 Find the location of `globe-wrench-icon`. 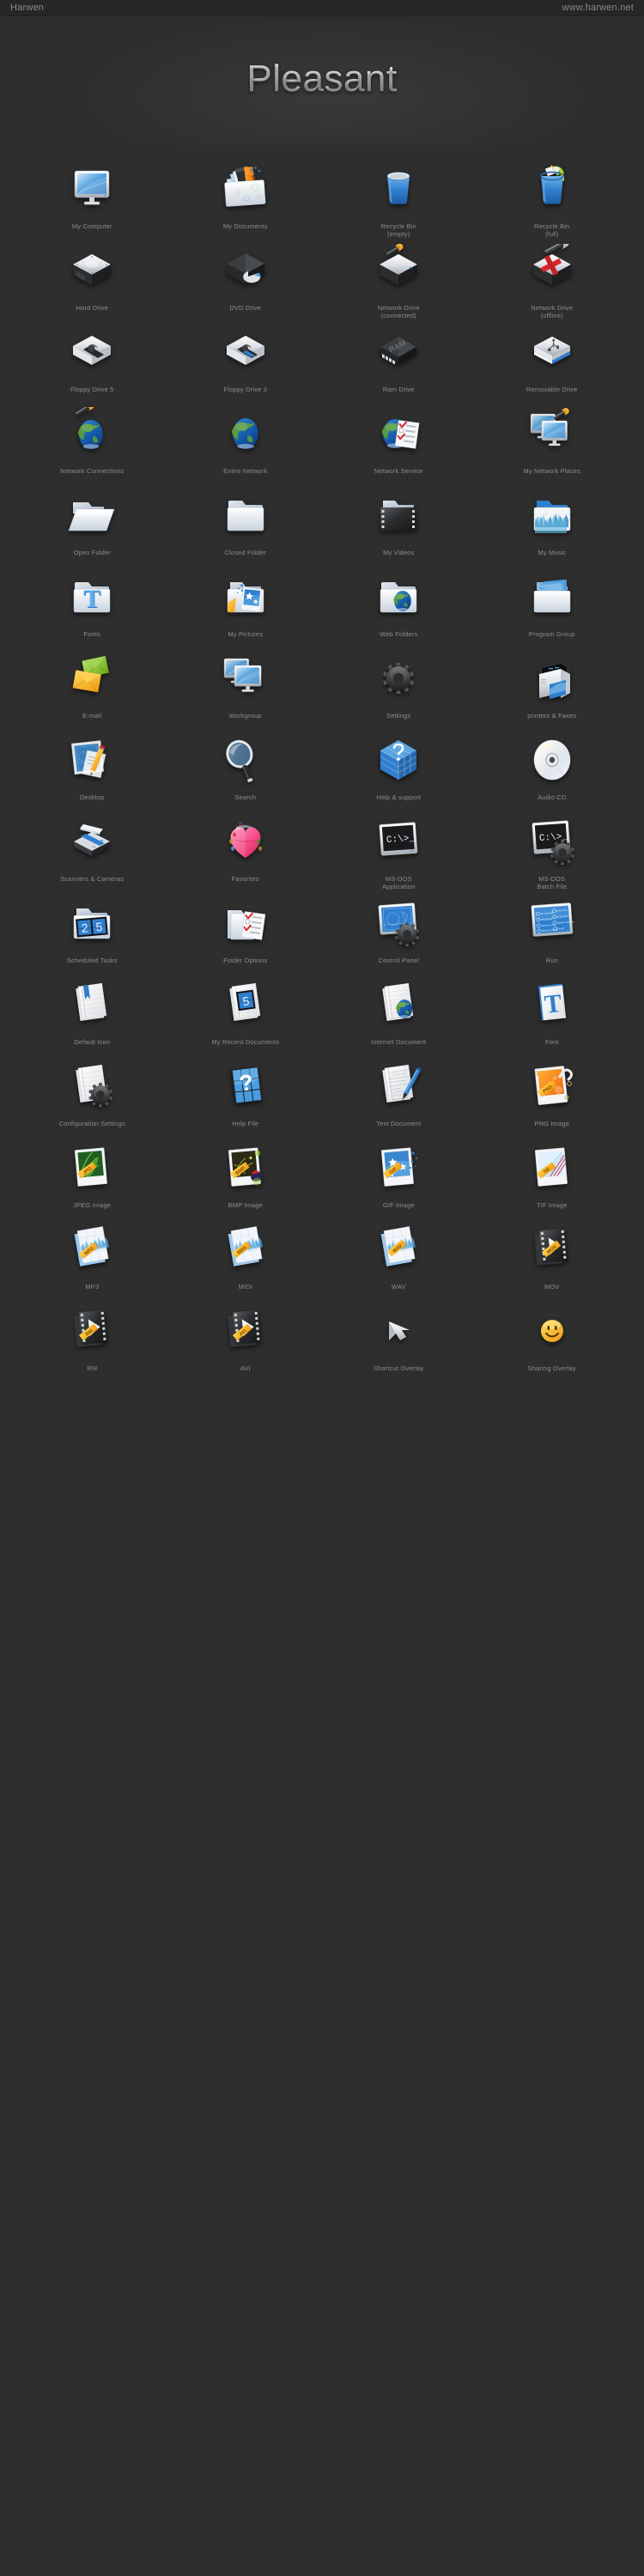

globe-wrench-icon is located at coordinates (92, 433).